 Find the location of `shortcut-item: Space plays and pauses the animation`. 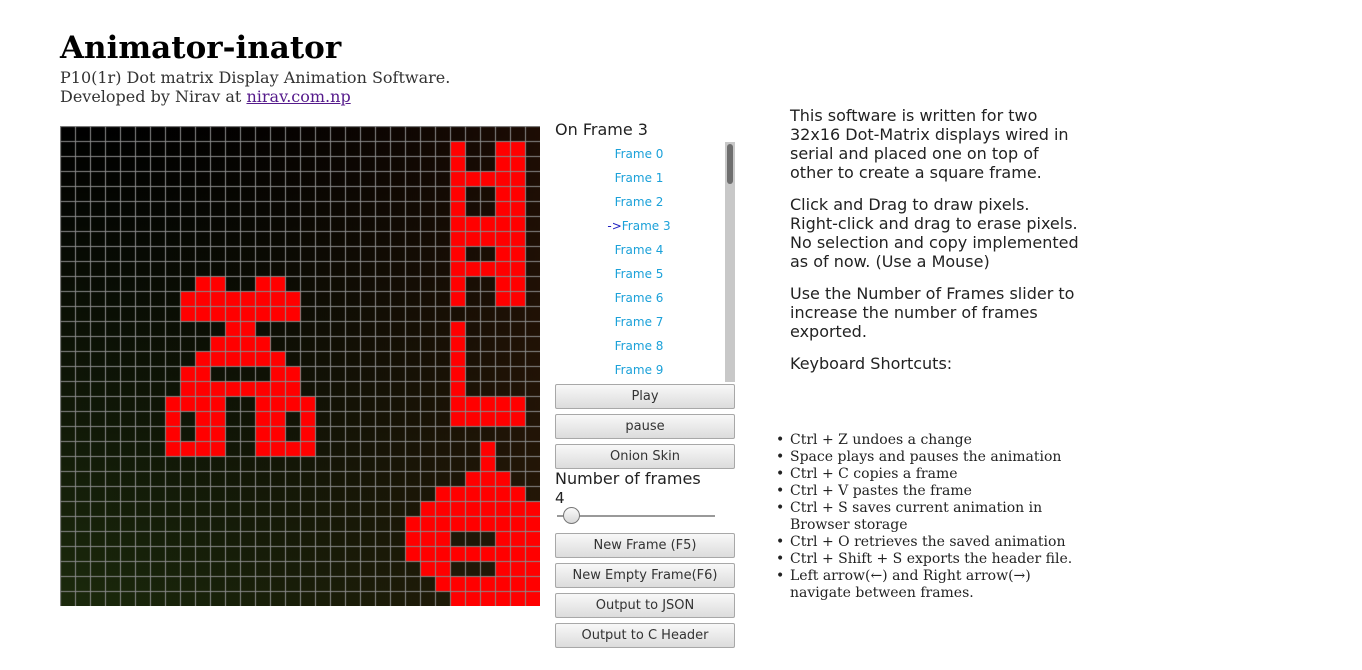

shortcut-item: Space plays and pauses the animation is located at coordinates (931, 457).